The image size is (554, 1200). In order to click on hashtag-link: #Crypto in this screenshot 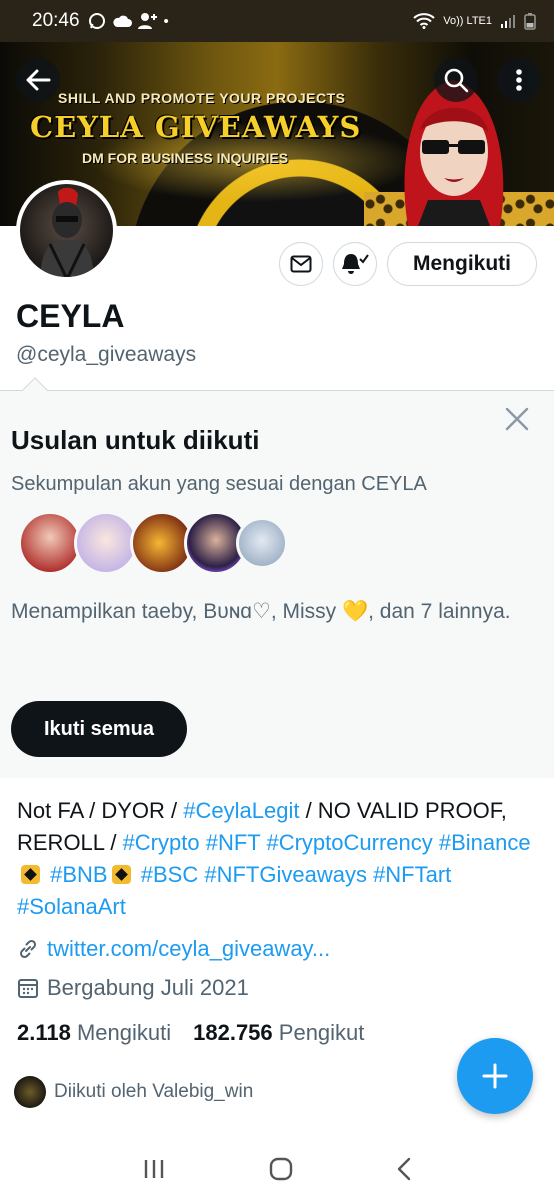, I will do `click(161, 842)`.